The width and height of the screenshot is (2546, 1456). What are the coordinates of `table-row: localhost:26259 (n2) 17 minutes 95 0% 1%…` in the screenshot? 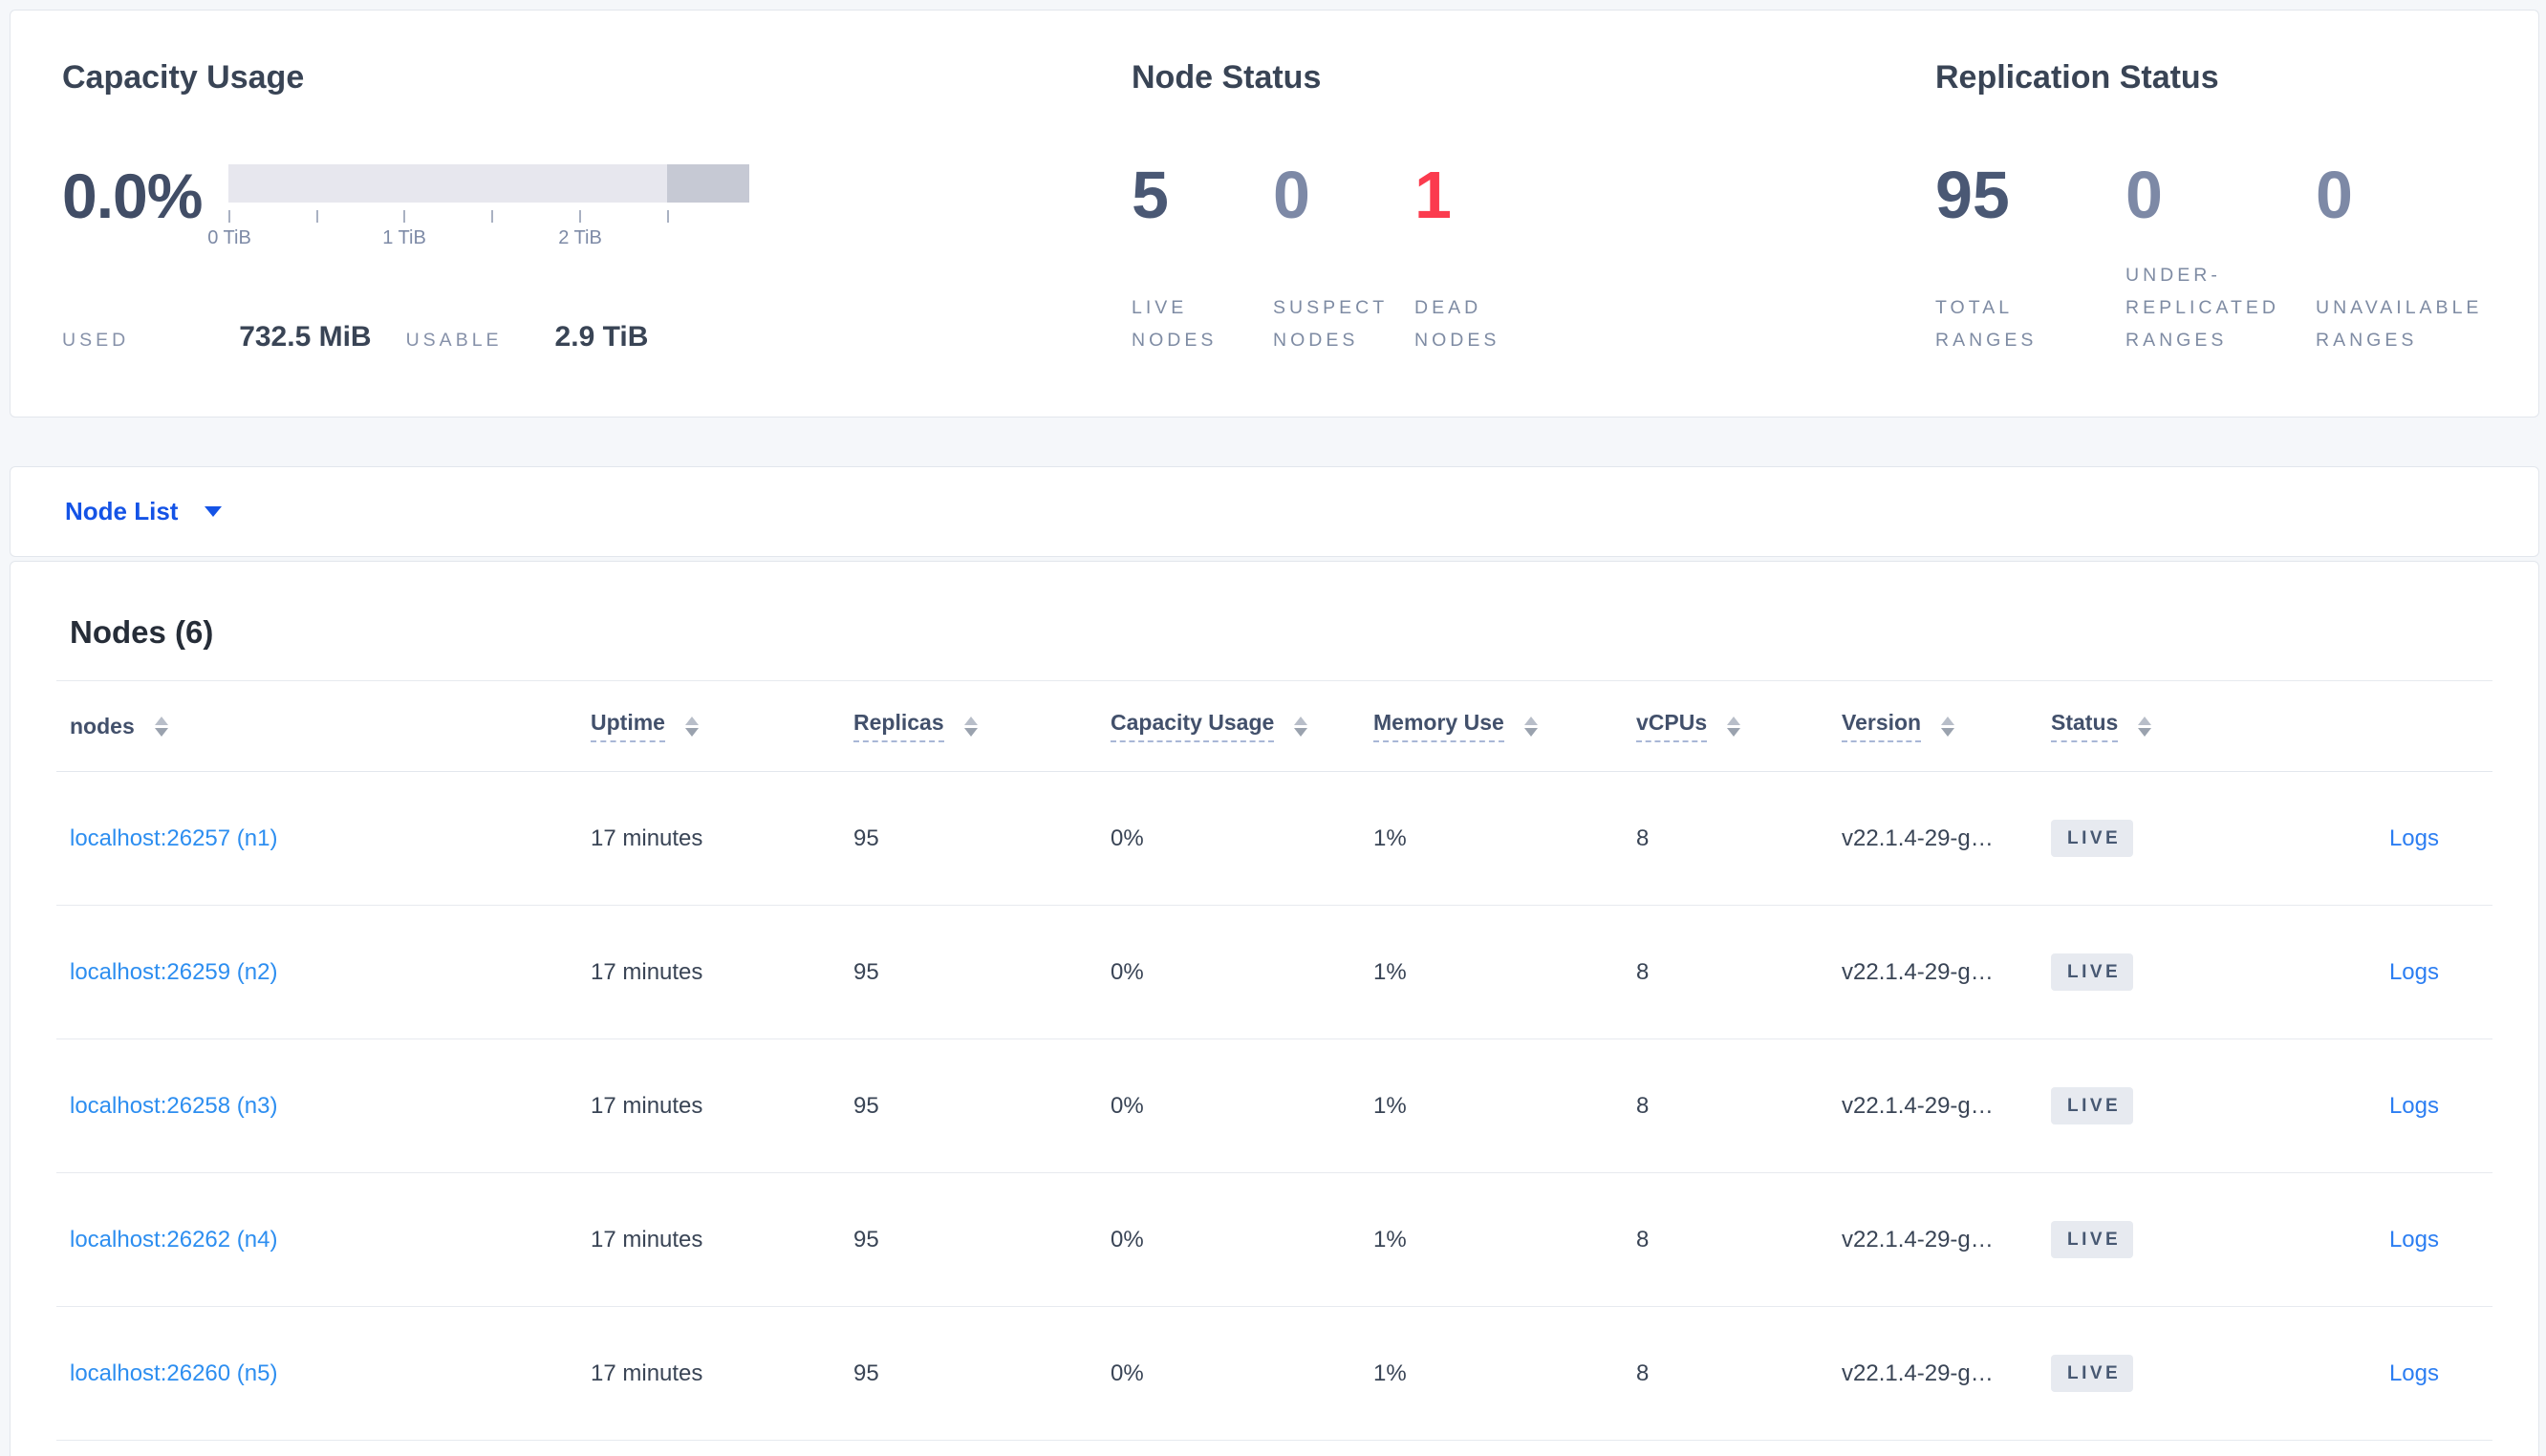 It's located at (1274, 973).